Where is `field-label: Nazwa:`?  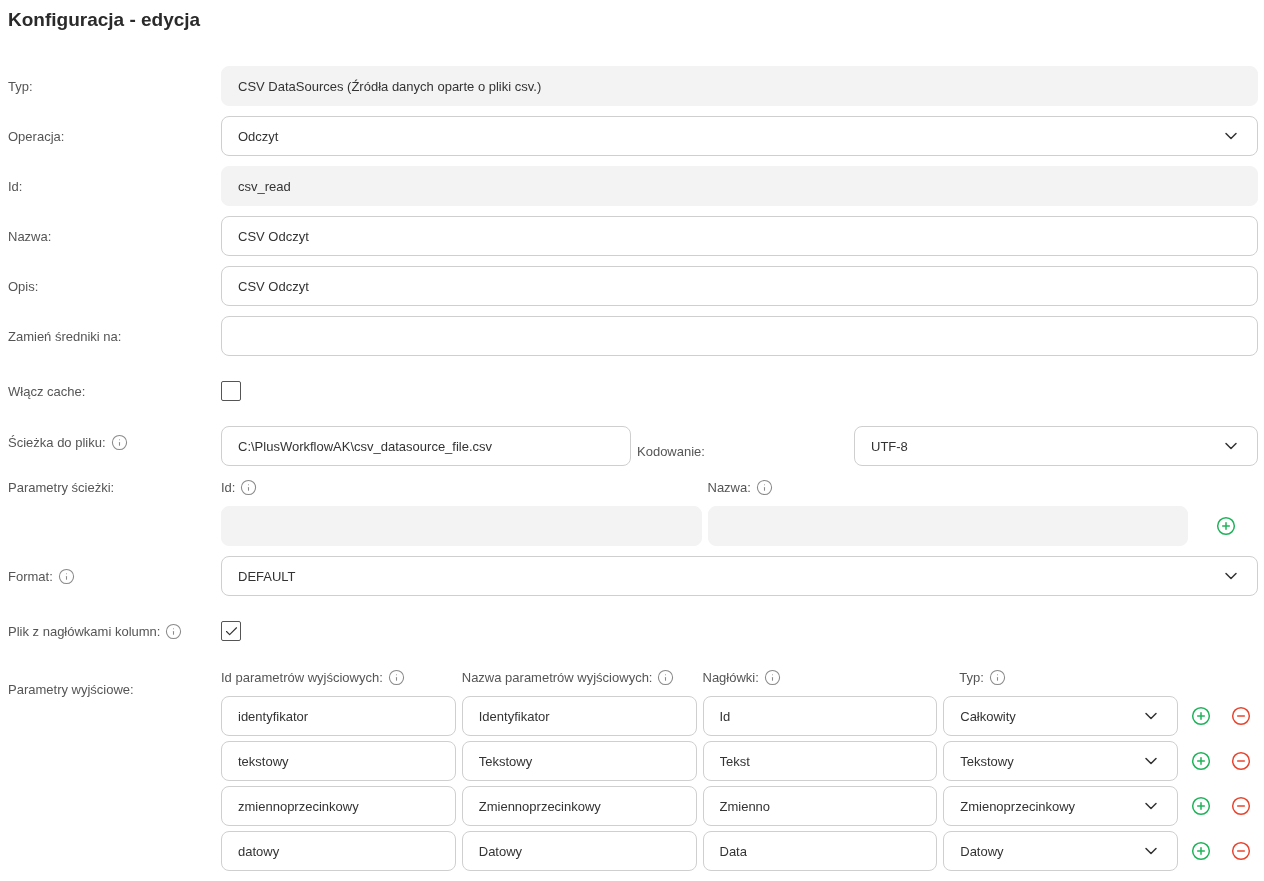 field-label: Nazwa: is located at coordinates (30, 236).